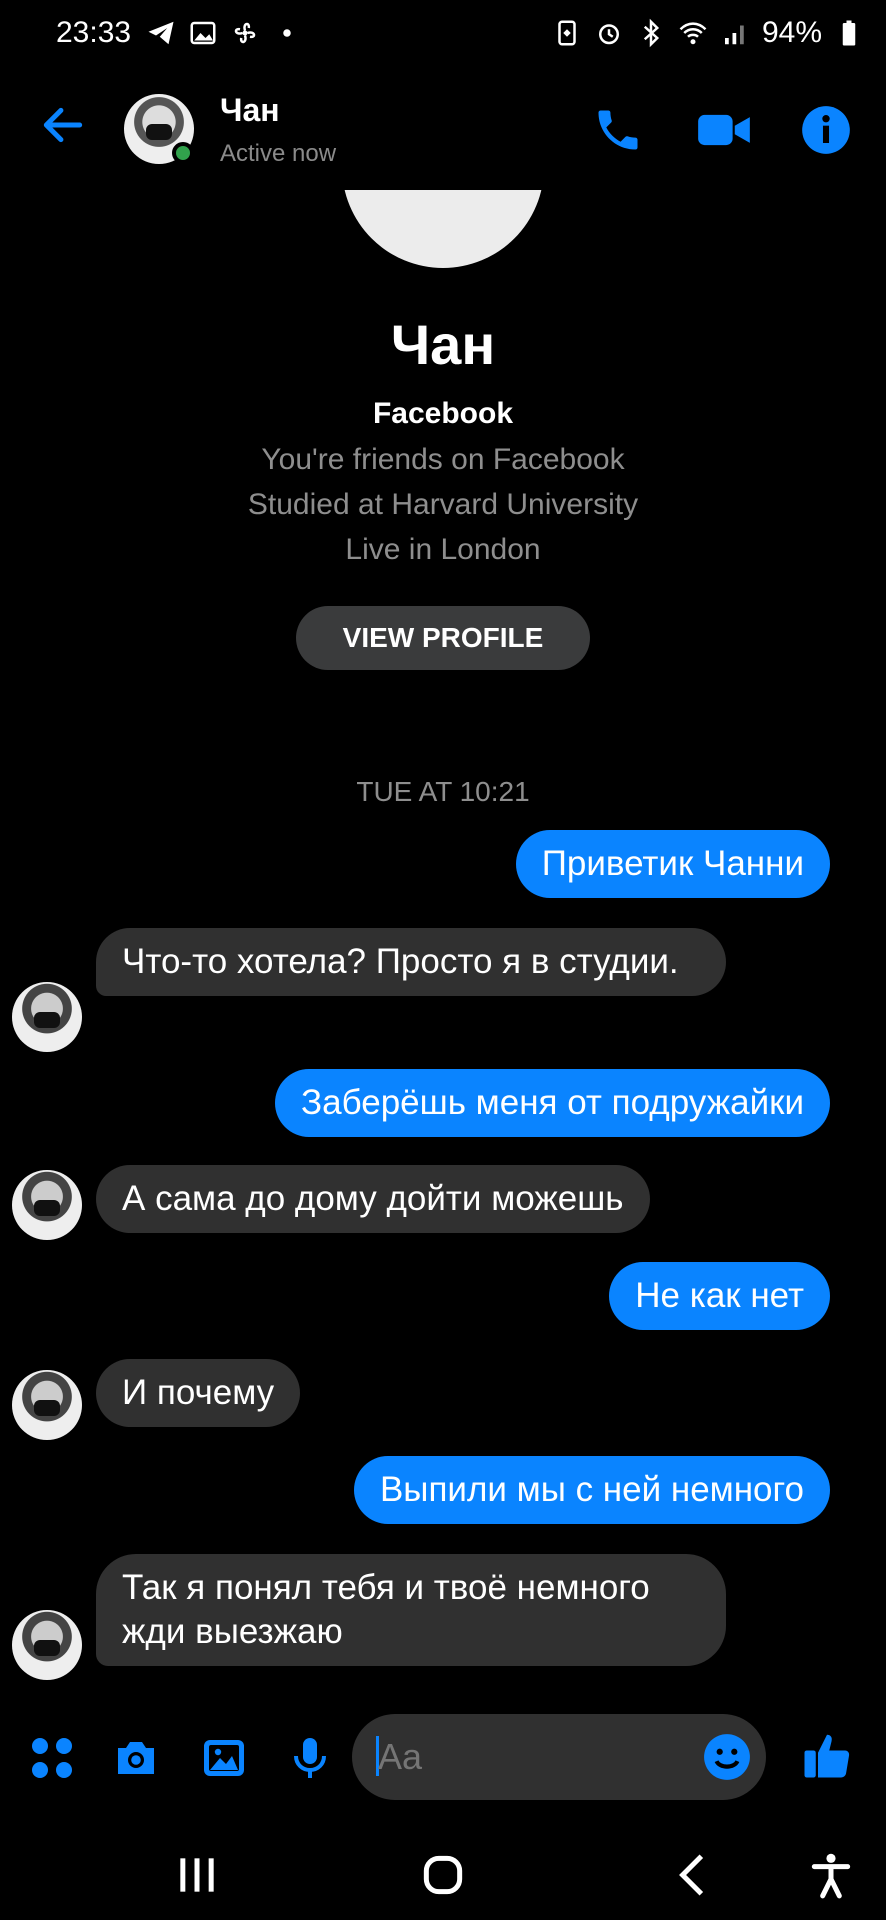 The height and width of the screenshot is (1920, 886). Describe the element at coordinates (224, 1758) in the screenshot. I see `image-icon` at that location.